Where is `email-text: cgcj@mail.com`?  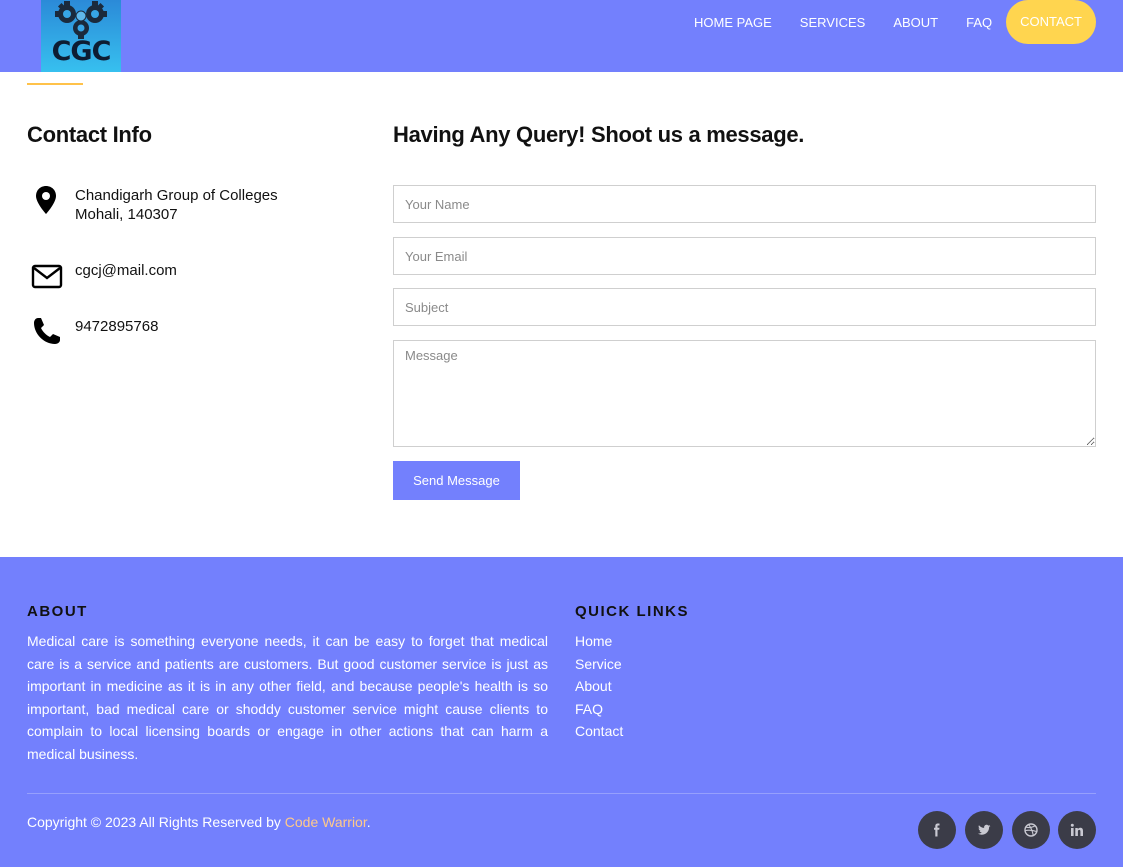 email-text: cgcj@mail.com is located at coordinates (126, 270).